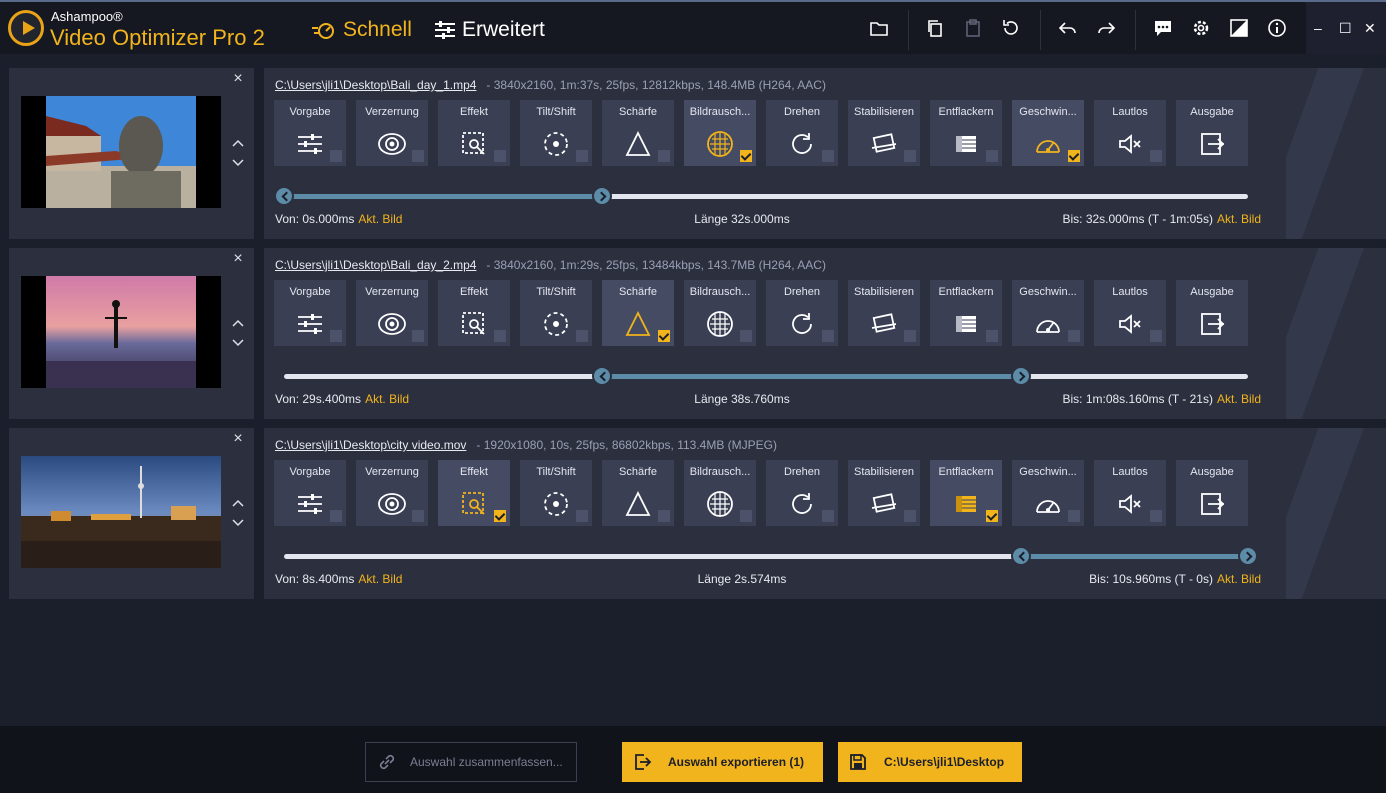 The height and width of the screenshot is (793, 1386). What do you see at coordinates (375, 85) in the screenshot?
I see `clip-path-link: C:\Users\jli1\Desktop\Bali_day_1.mp4` at bounding box center [375, 85].